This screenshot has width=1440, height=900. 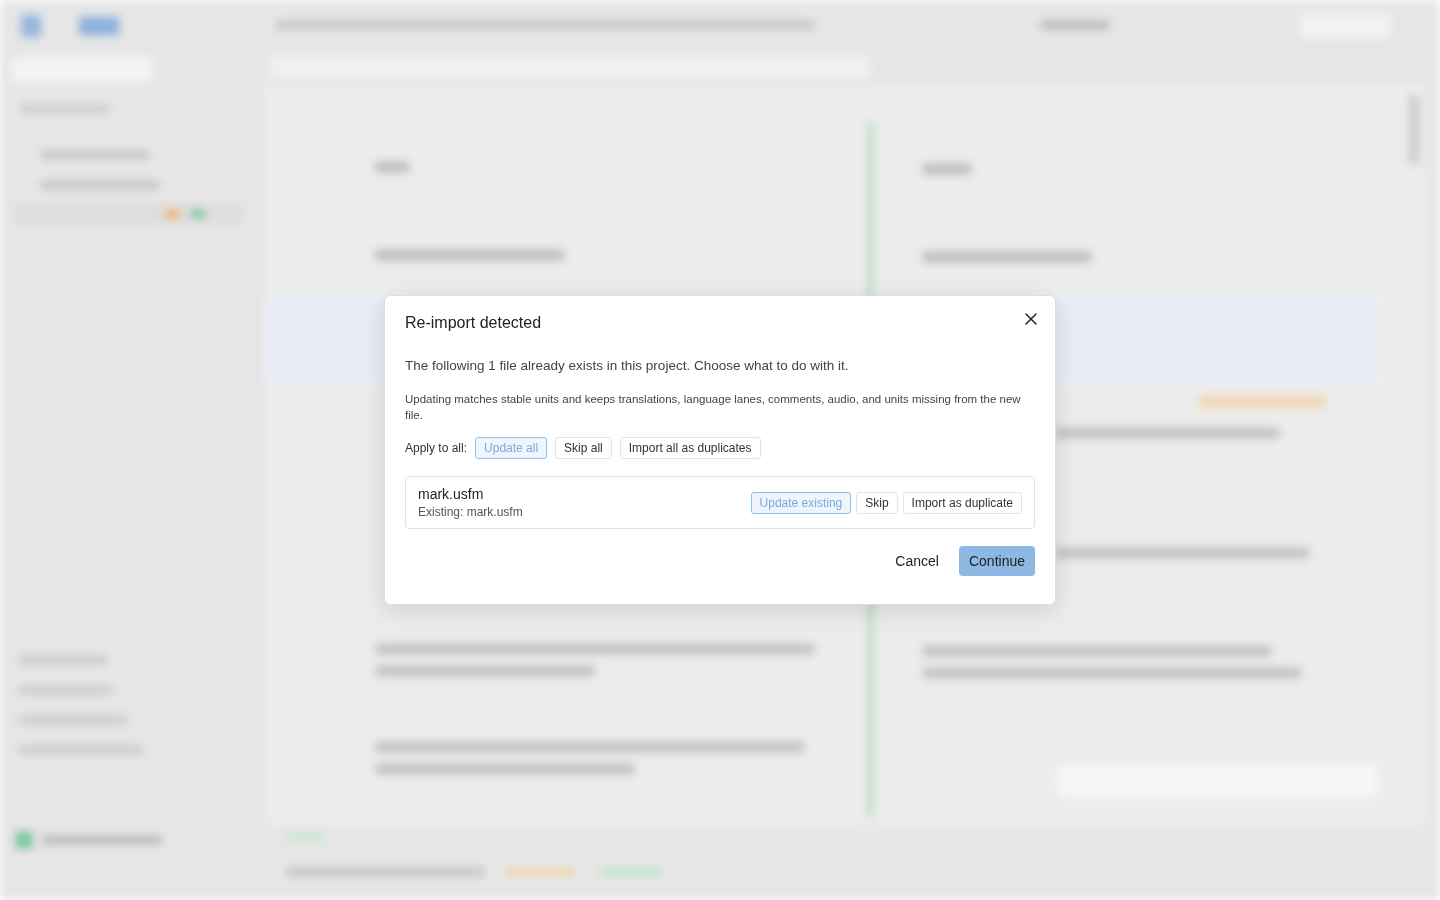 I want to click on continue-button: Continue, so click(x=996, y=561).